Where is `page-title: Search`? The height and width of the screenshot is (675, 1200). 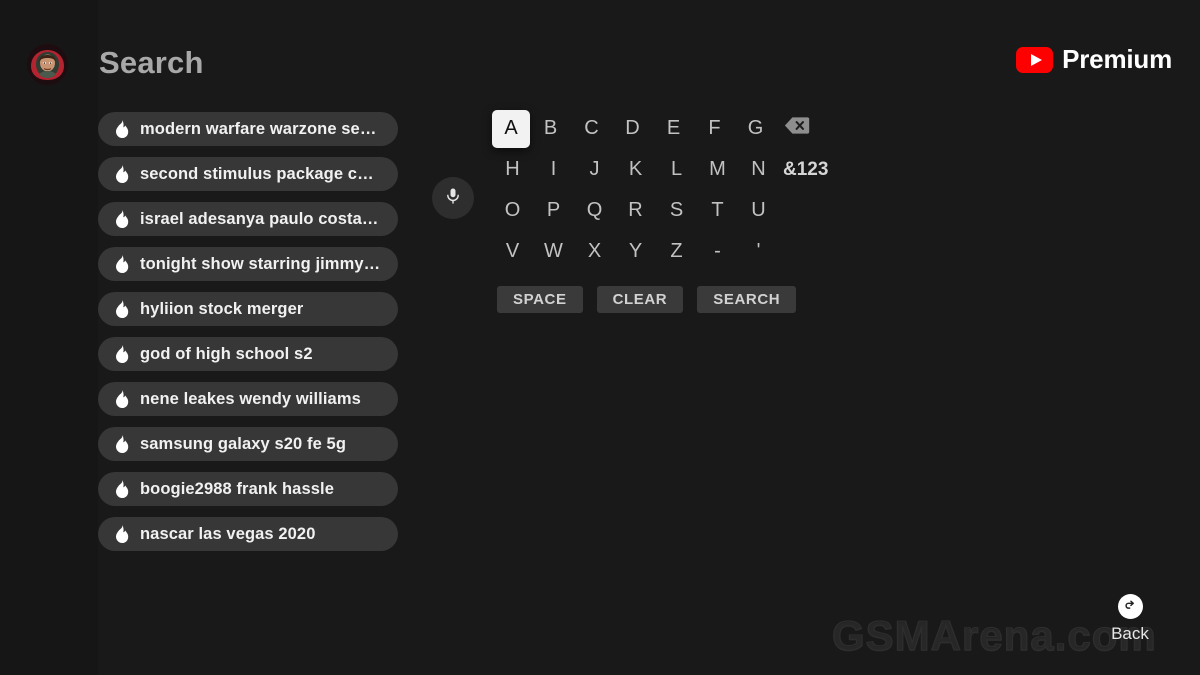 page-title: Search is located at coordinates (151, 62).